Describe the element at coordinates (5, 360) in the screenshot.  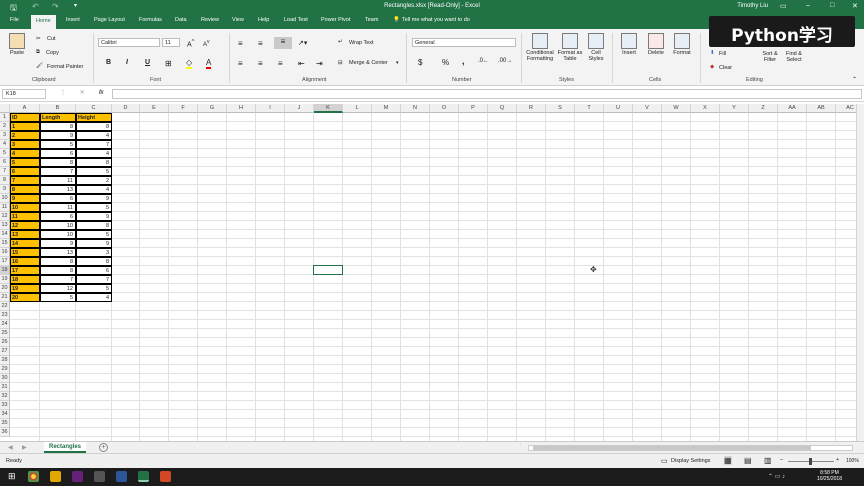
I see `row-header-28: 28` at that location.